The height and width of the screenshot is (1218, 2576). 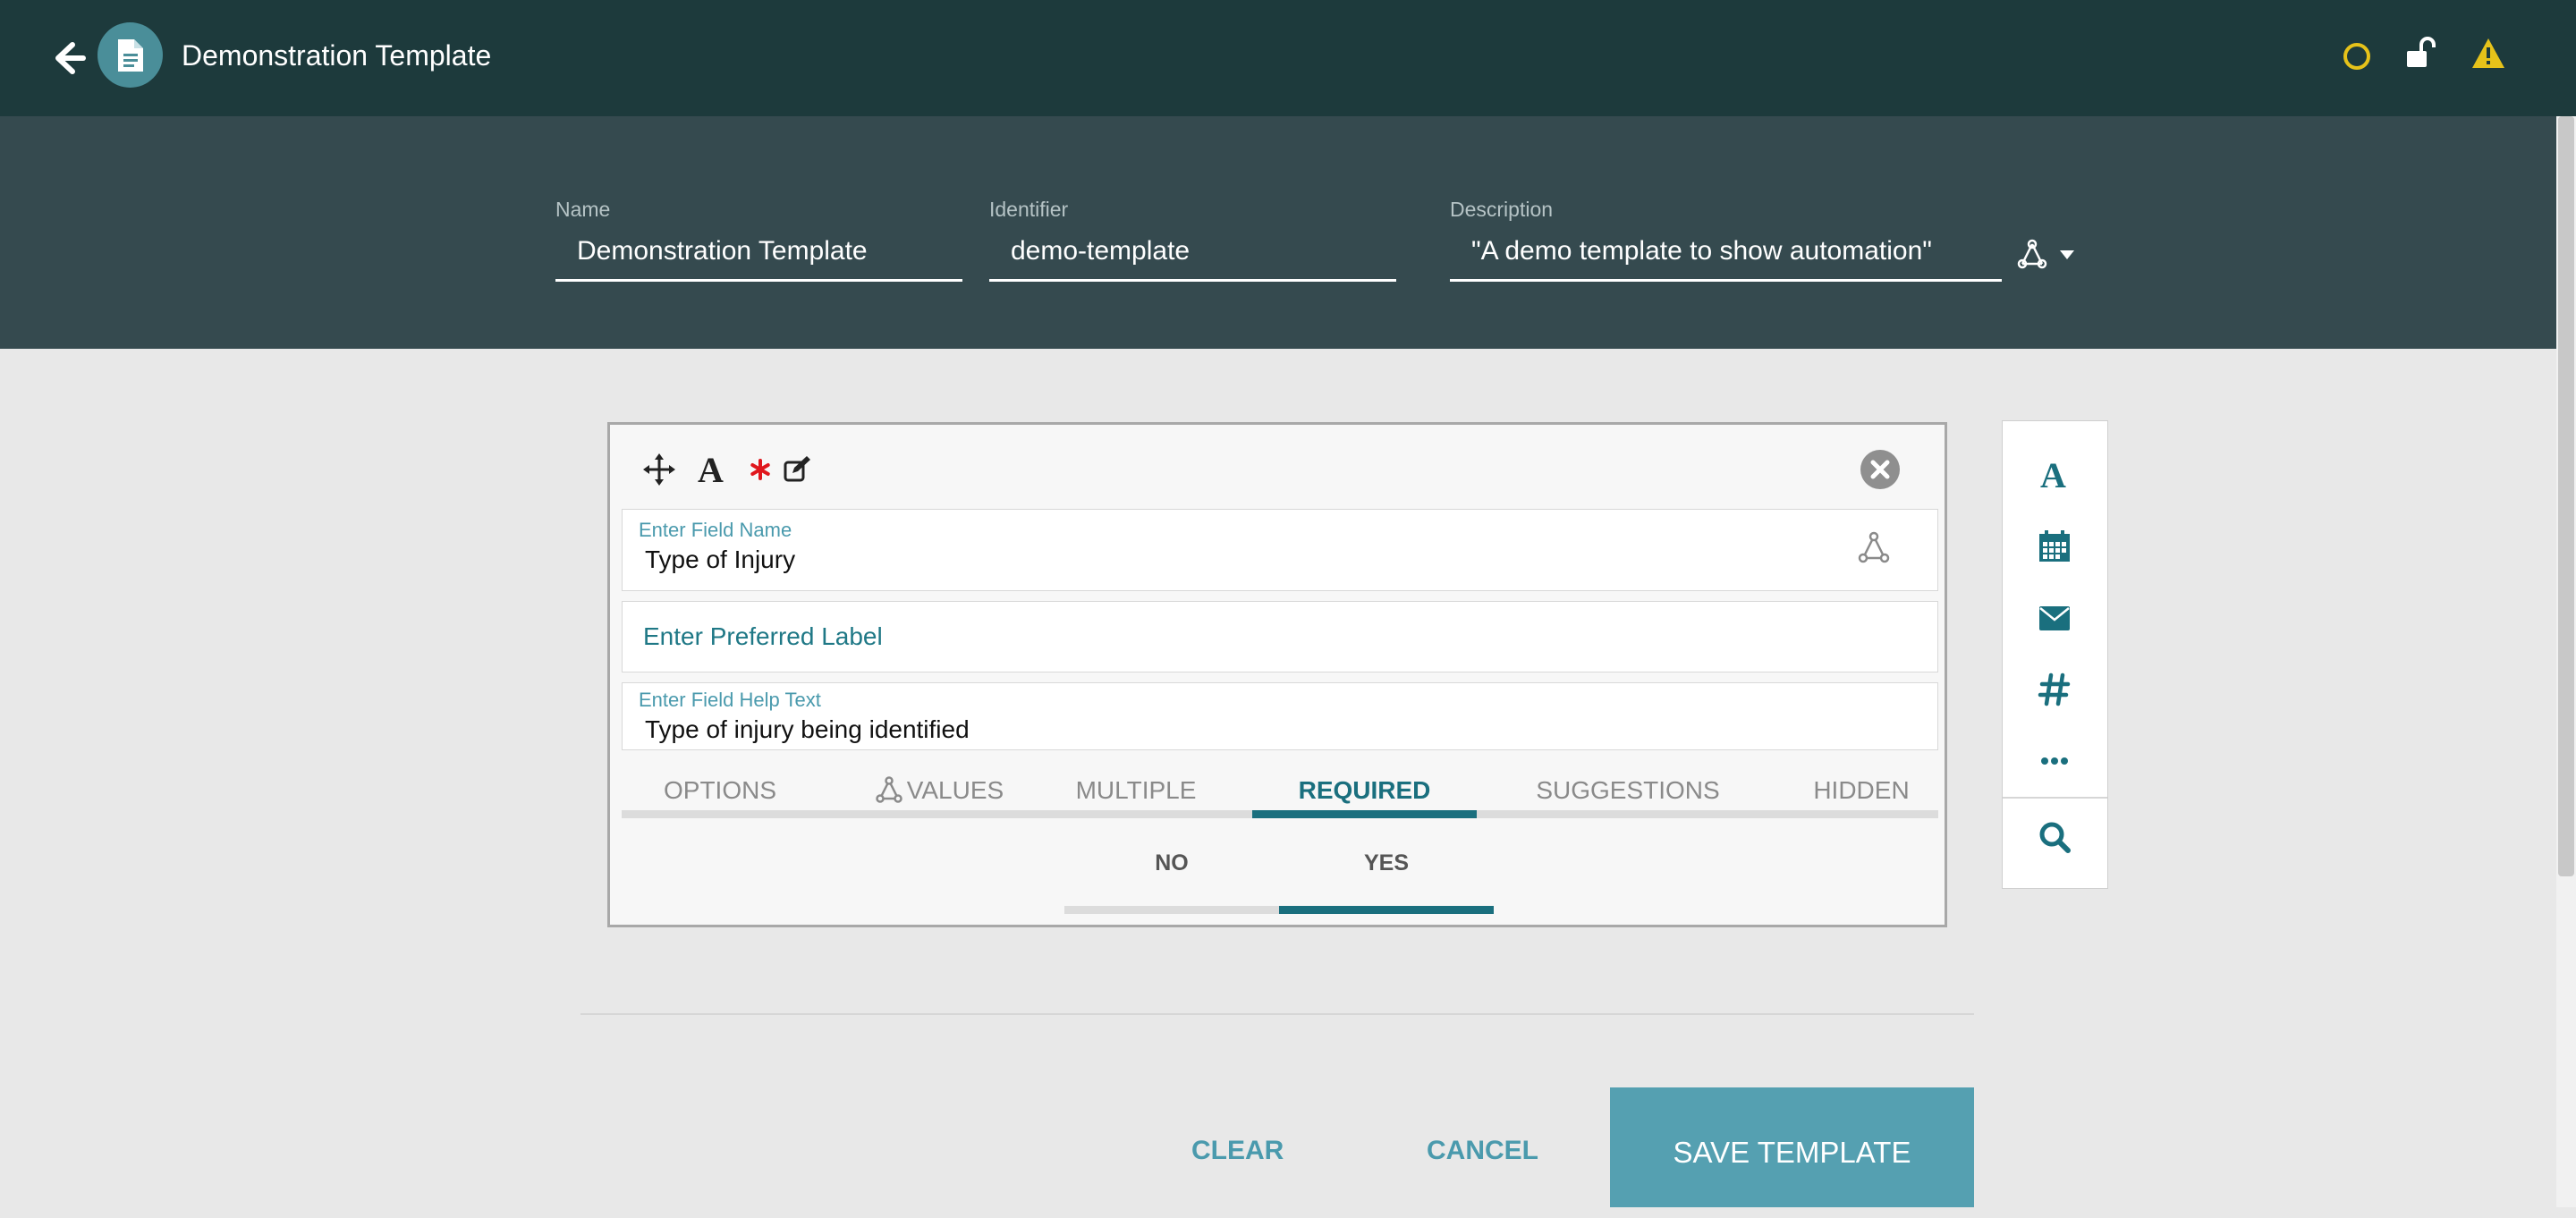 I want to click on field-name-input: Enter Field Name Type of Injury, so click(x=1280, y=550).